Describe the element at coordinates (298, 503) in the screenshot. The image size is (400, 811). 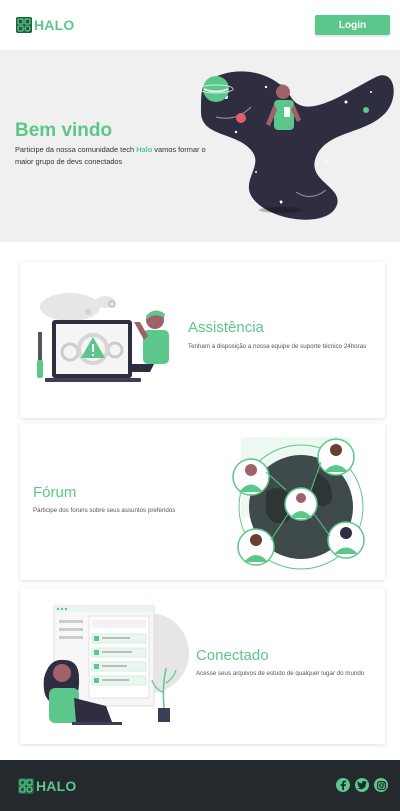
I see `community-globe-people-illustration` at that location.